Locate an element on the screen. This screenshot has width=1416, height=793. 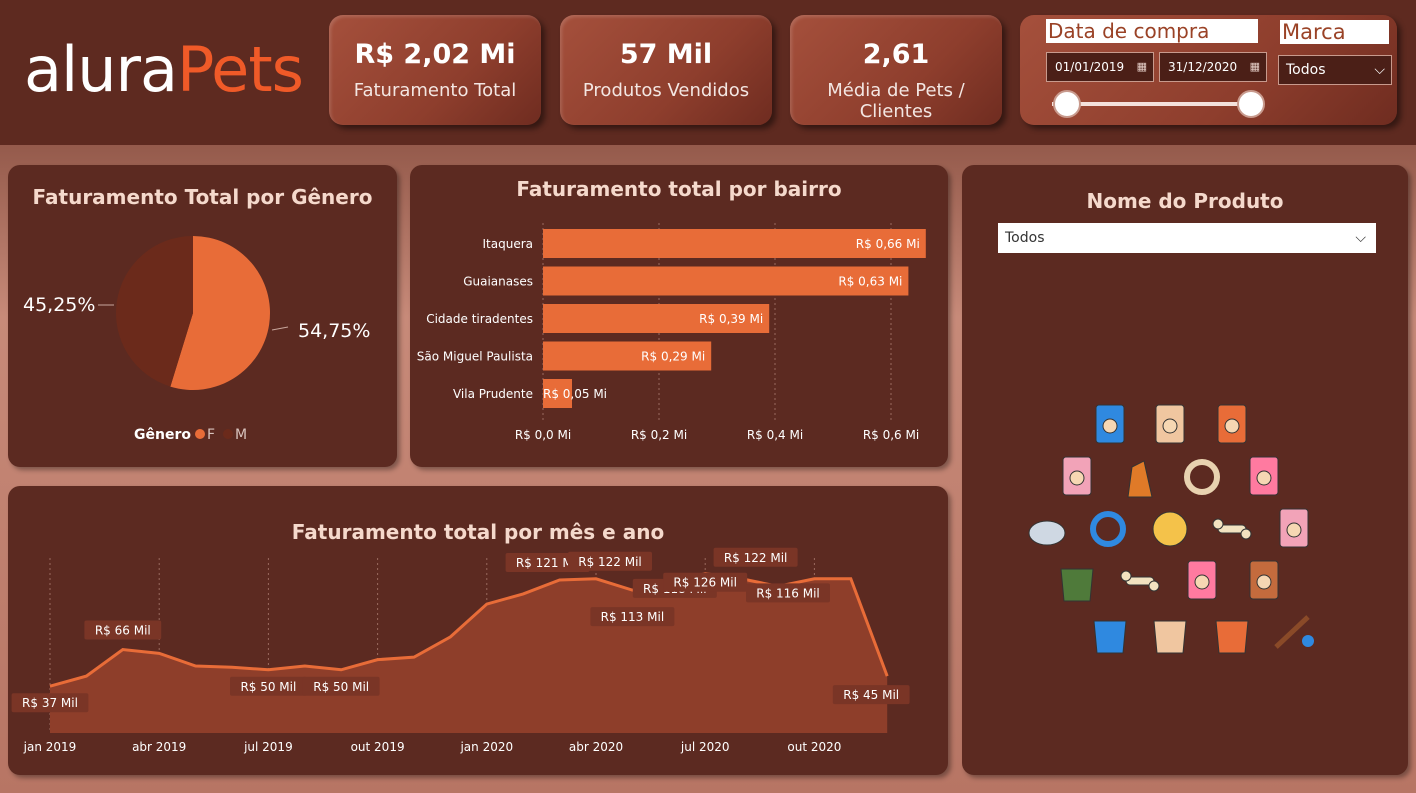
data-label: R$ 45 Mil is located at coordinates (871, 695).